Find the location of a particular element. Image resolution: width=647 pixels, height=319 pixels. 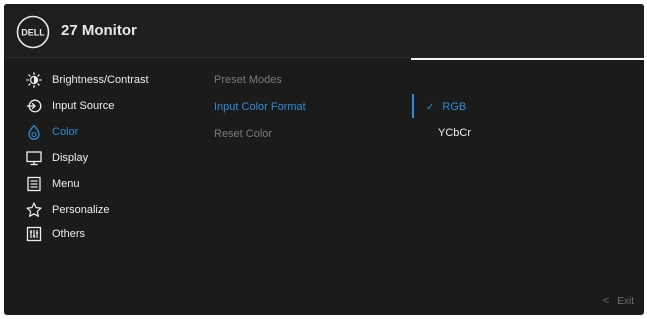

menu-item-others: Others is located at coordinates (113, 234).